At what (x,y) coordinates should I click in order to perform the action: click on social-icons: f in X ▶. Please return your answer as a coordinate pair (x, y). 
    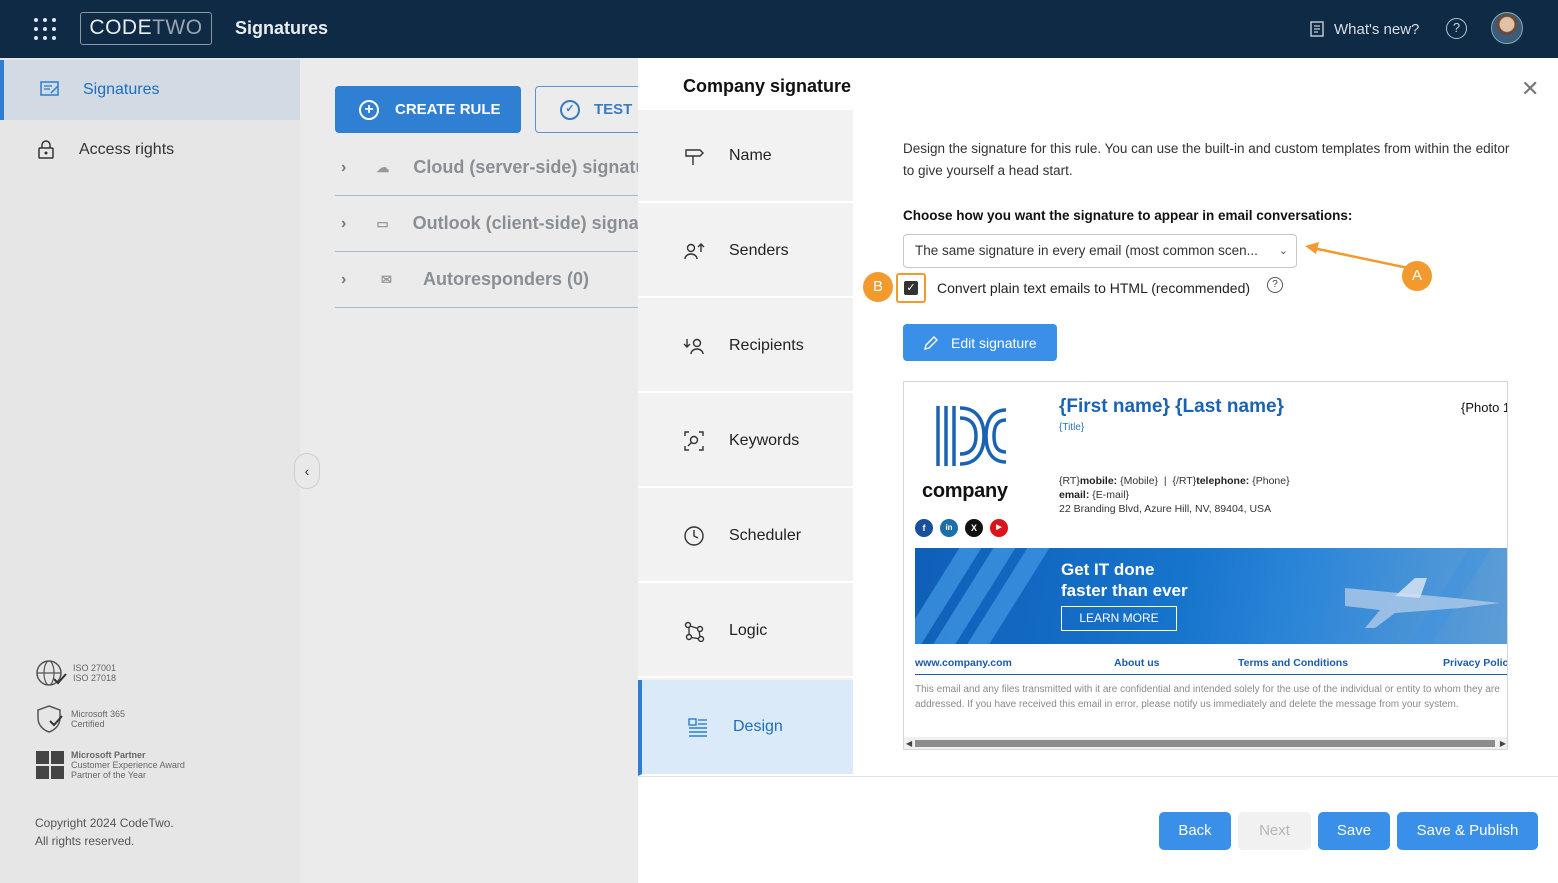
    Looking at the image, I should click on (961, 528).